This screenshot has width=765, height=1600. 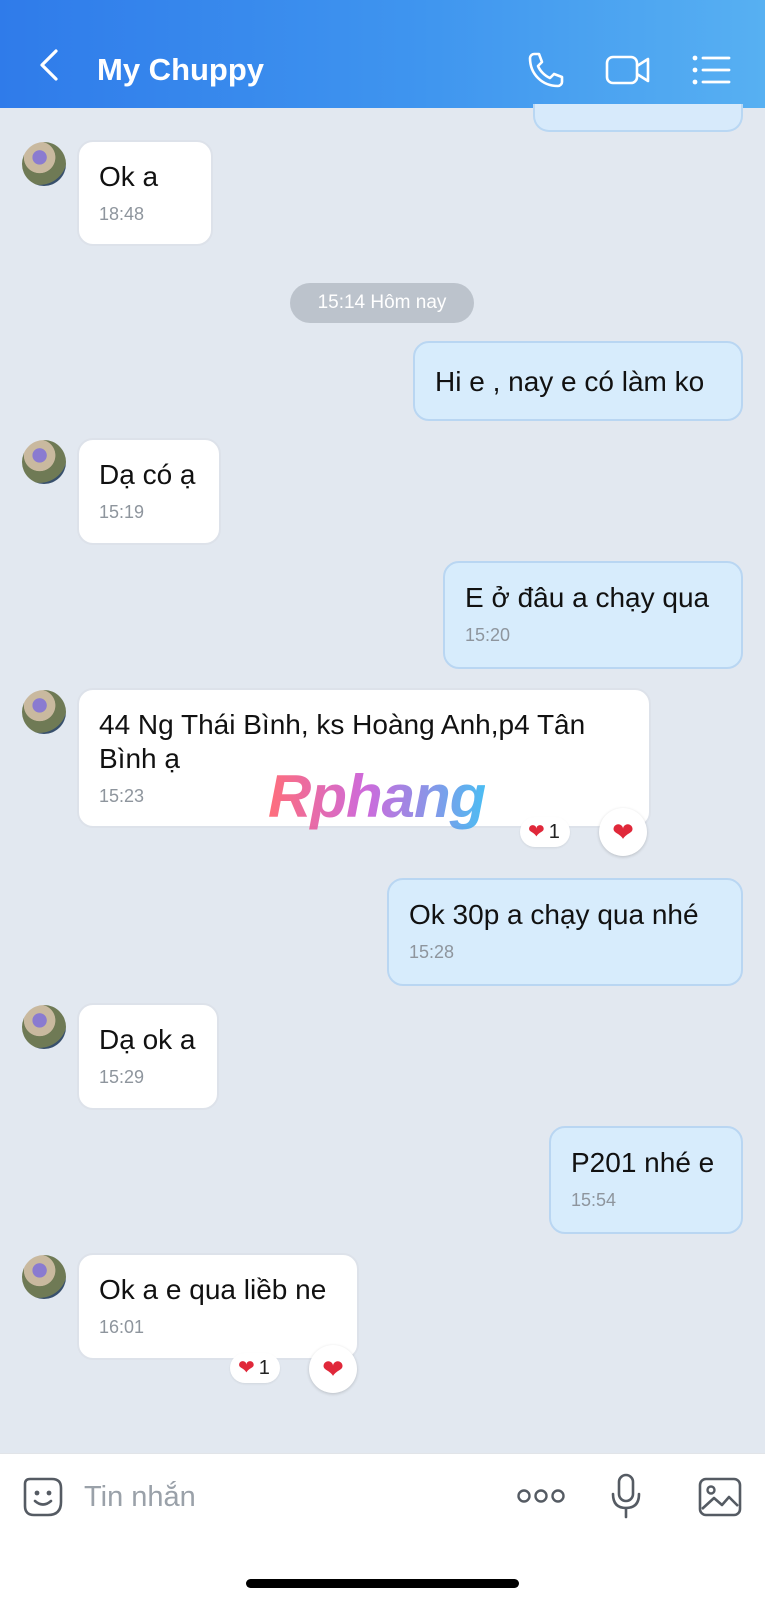 I want to click on send-image-button, so click(x=720, y=1497).